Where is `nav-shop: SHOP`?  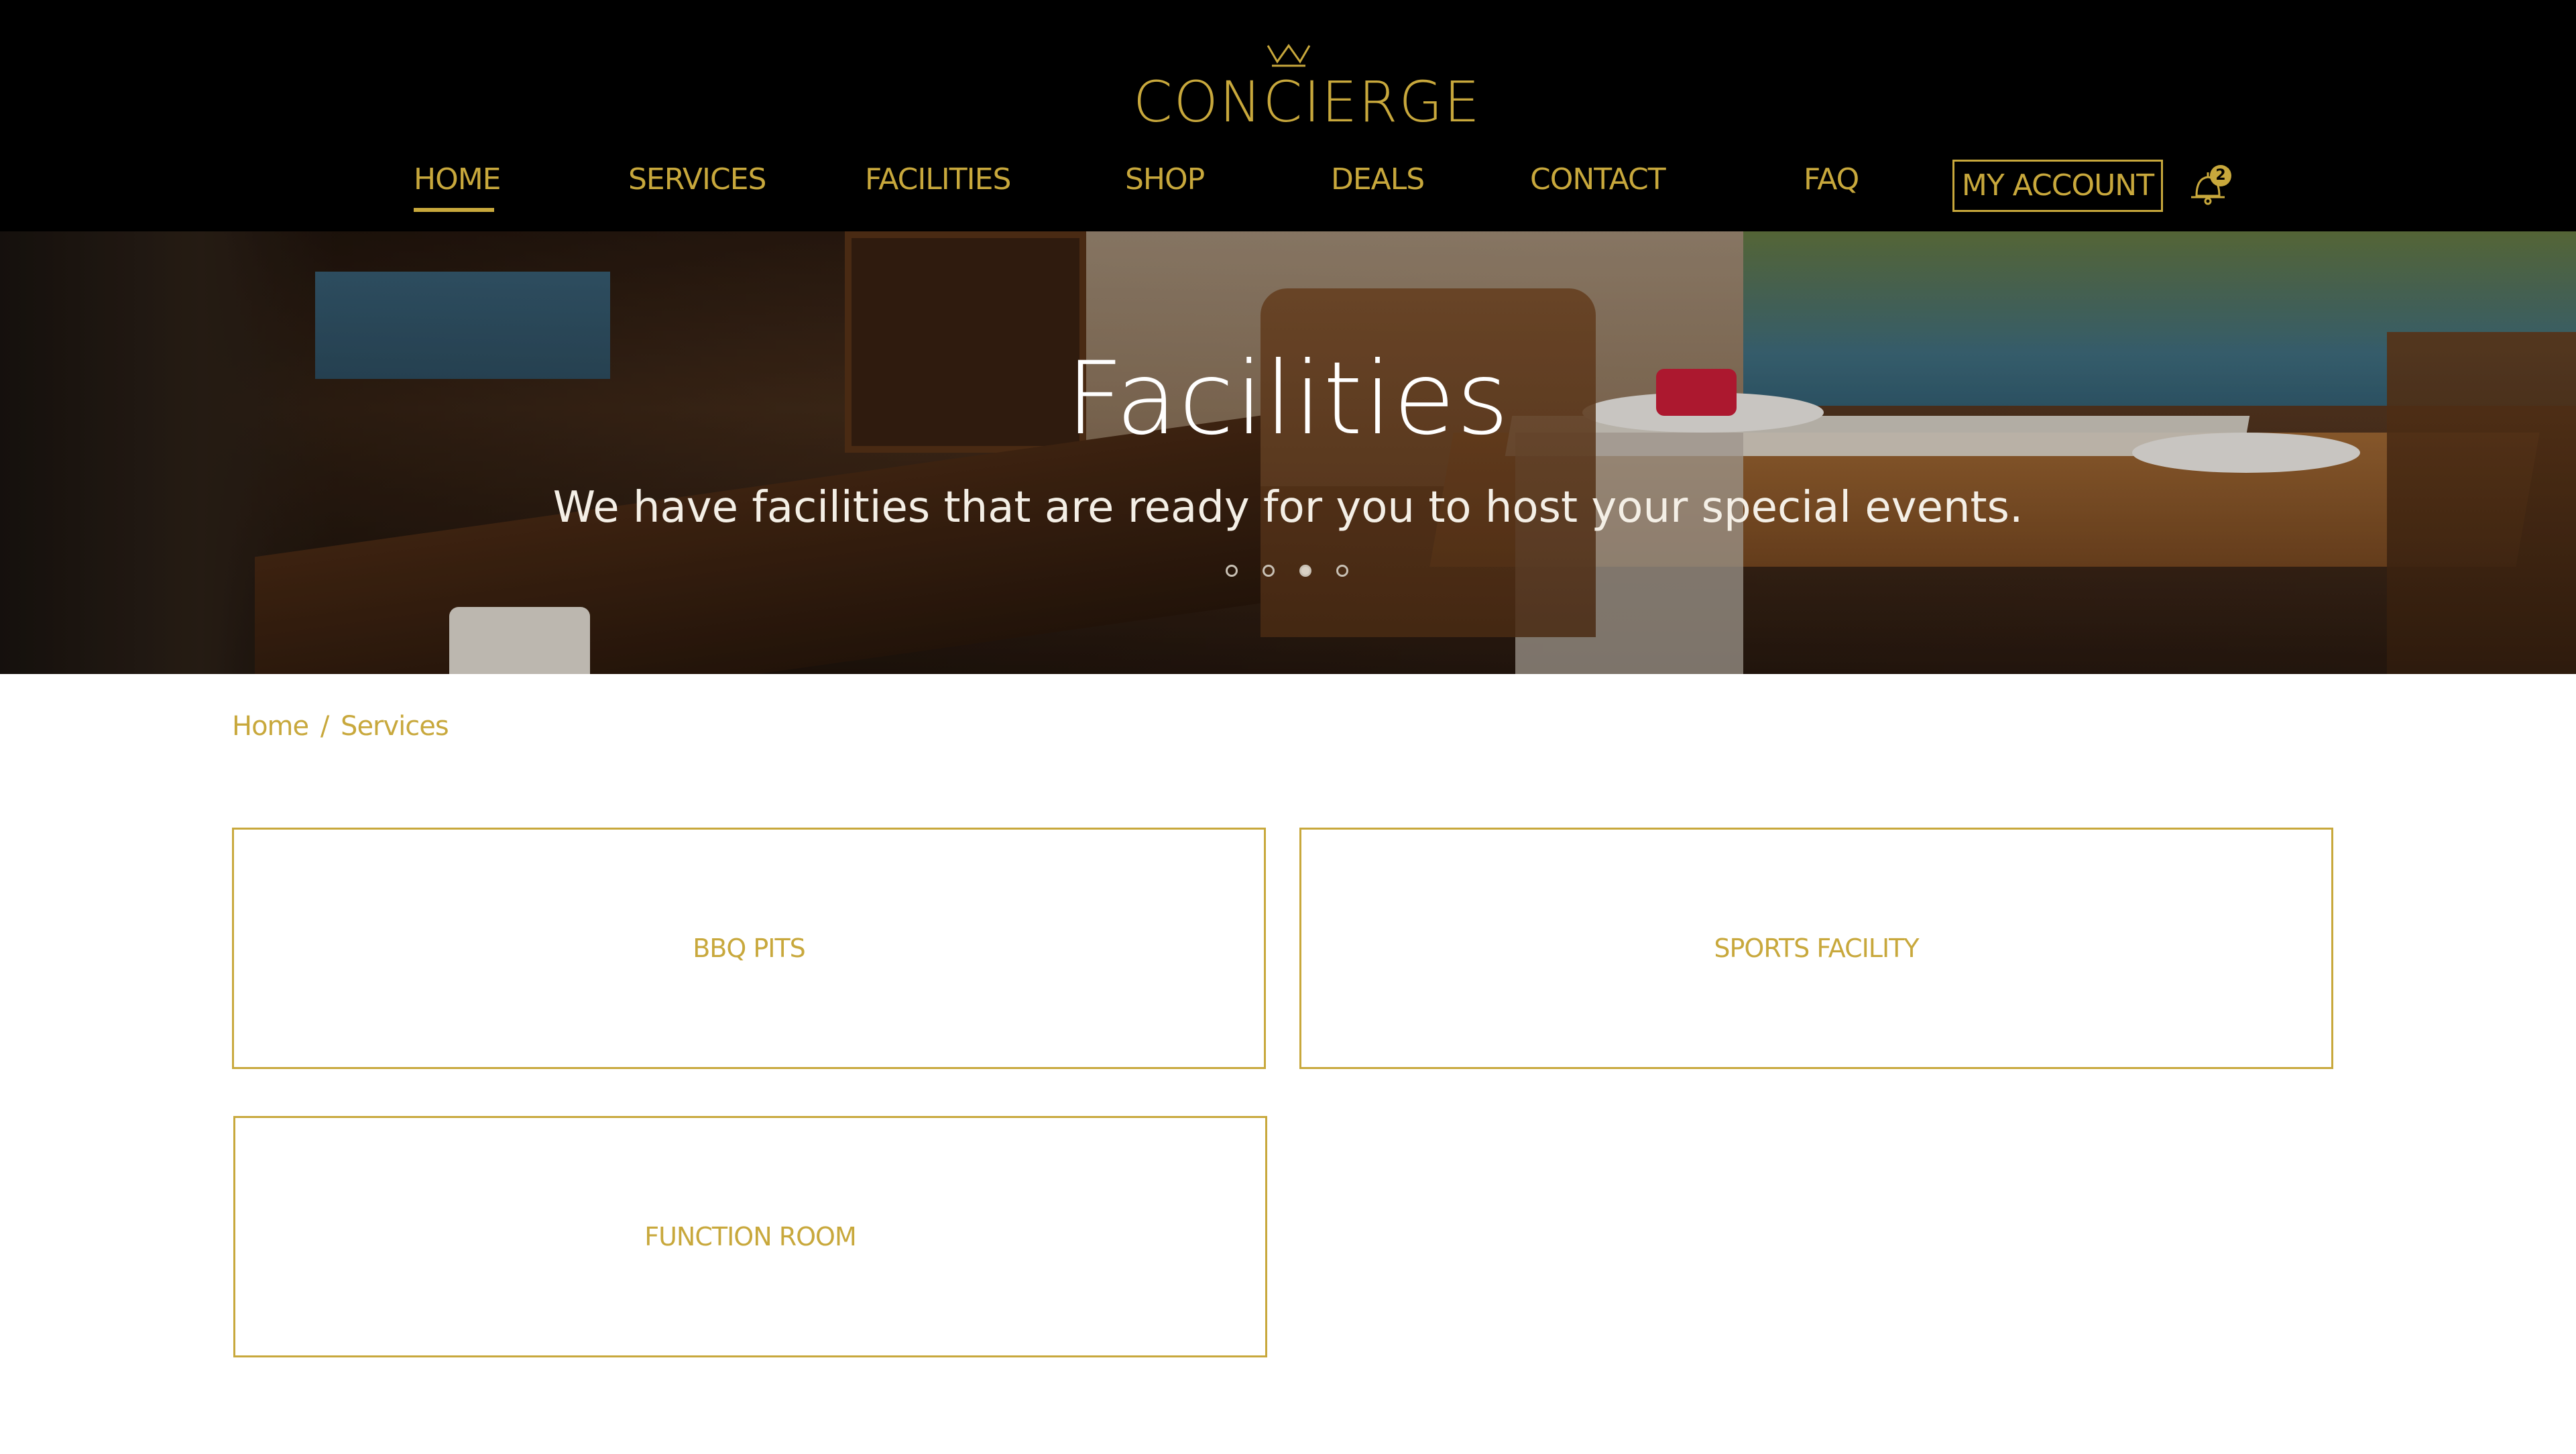 nav-shop: SHOP is located at coordinates (1165, 179).